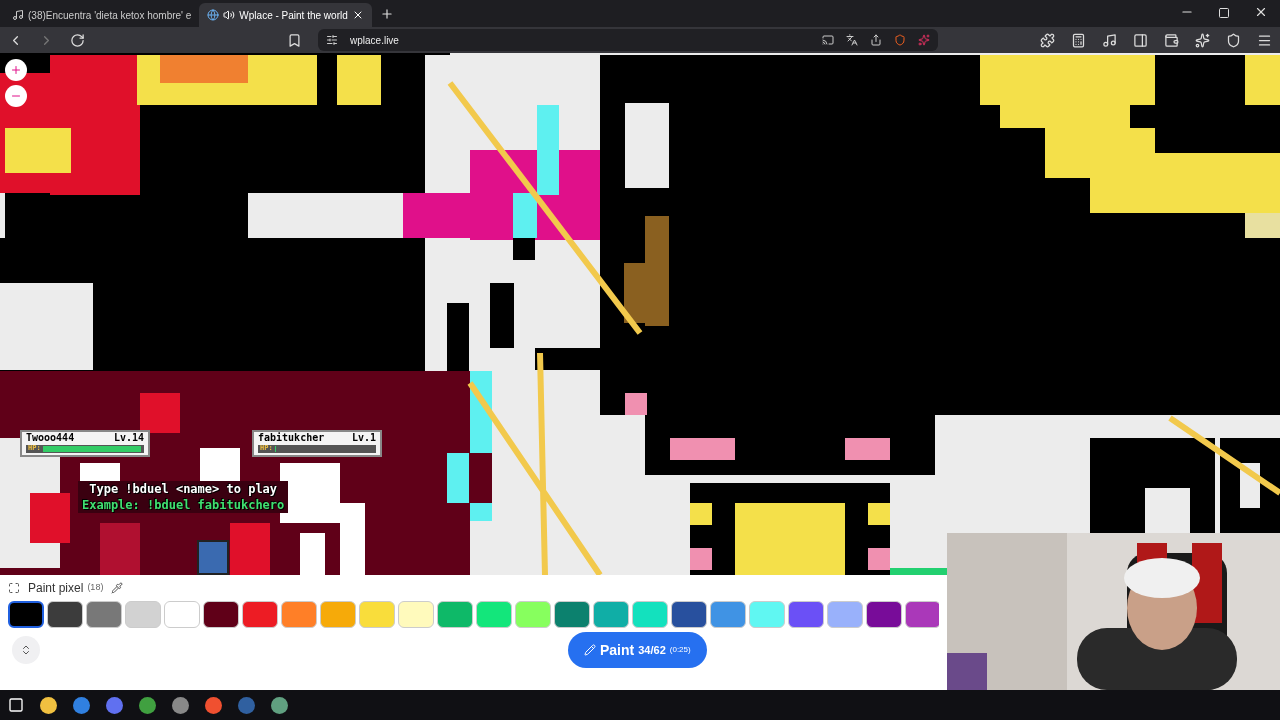 The width and height of the screenshot is (1280, 720). Describe the element at coordinates (1261, 12) in the screenshot. I see `close-icon` at that location.